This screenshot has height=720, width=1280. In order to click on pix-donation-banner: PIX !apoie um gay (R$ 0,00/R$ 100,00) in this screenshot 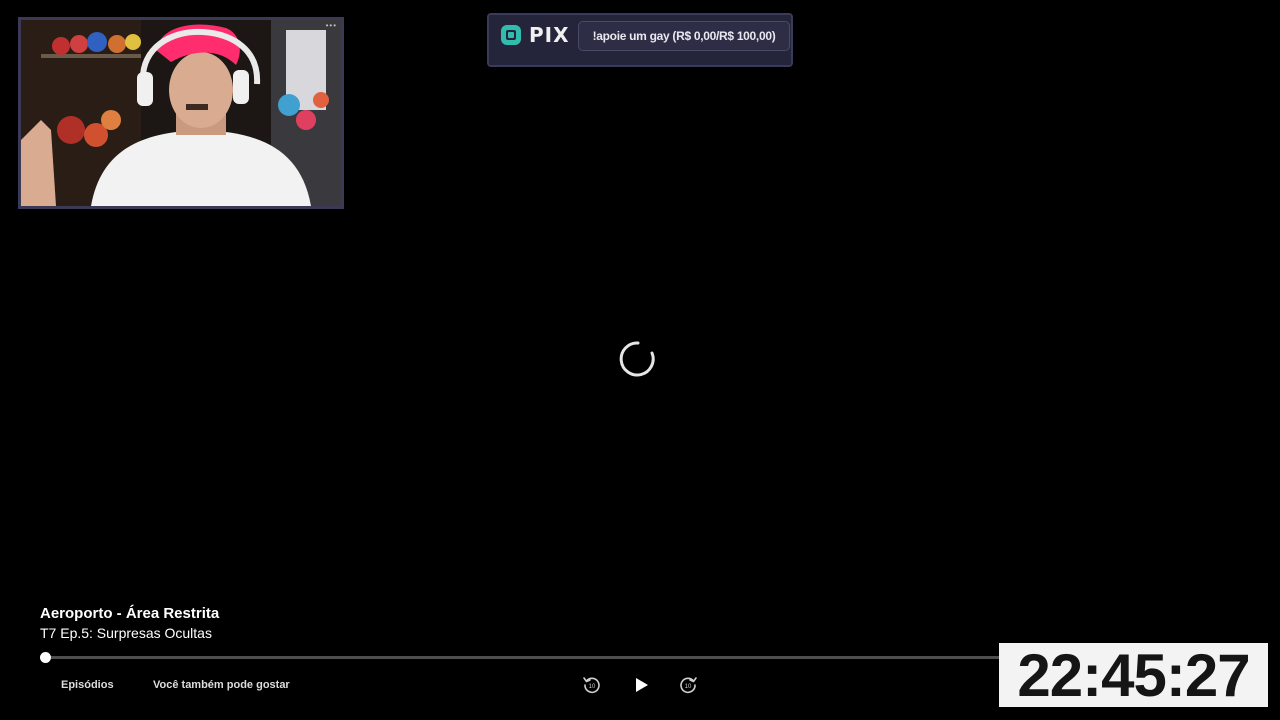, I will do `click(640, 40)`.